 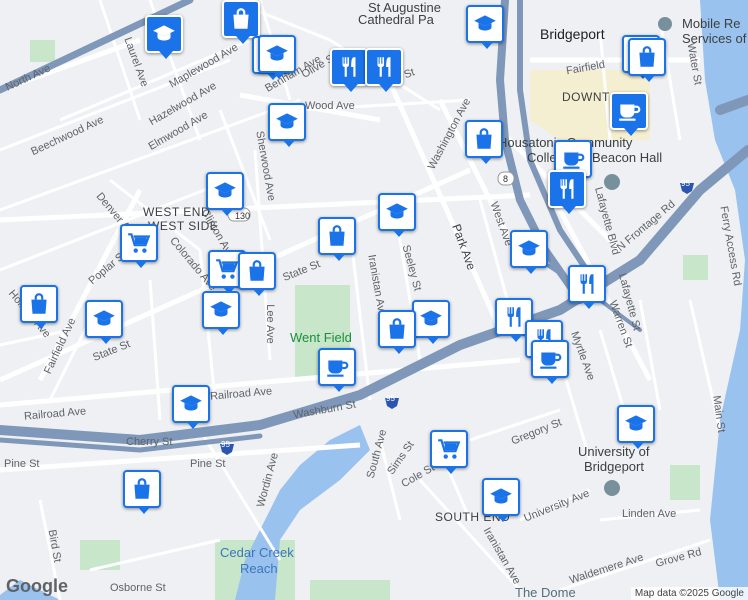 What do you see at coordinates (225, 444) in the screenshot?
I see `i95-shield-b: 95` at bounding box center [225, 444].